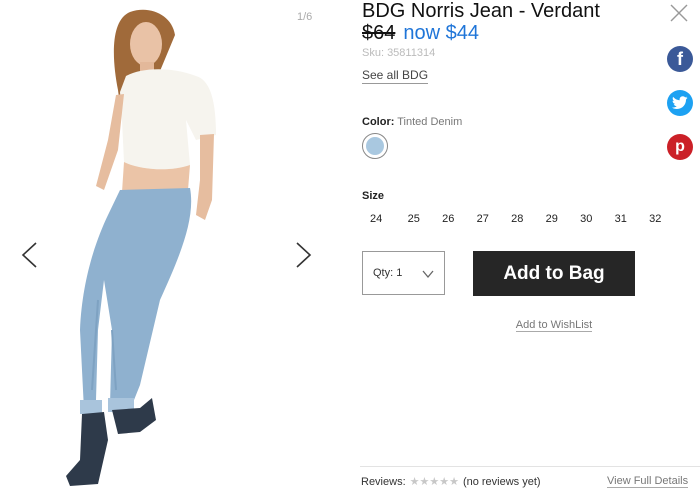 This screenshot has height=498, width=700. Describe the element at coordinates (648, 481) in the screenshot. I see `view-full-details-link: View Full Details` at that location.